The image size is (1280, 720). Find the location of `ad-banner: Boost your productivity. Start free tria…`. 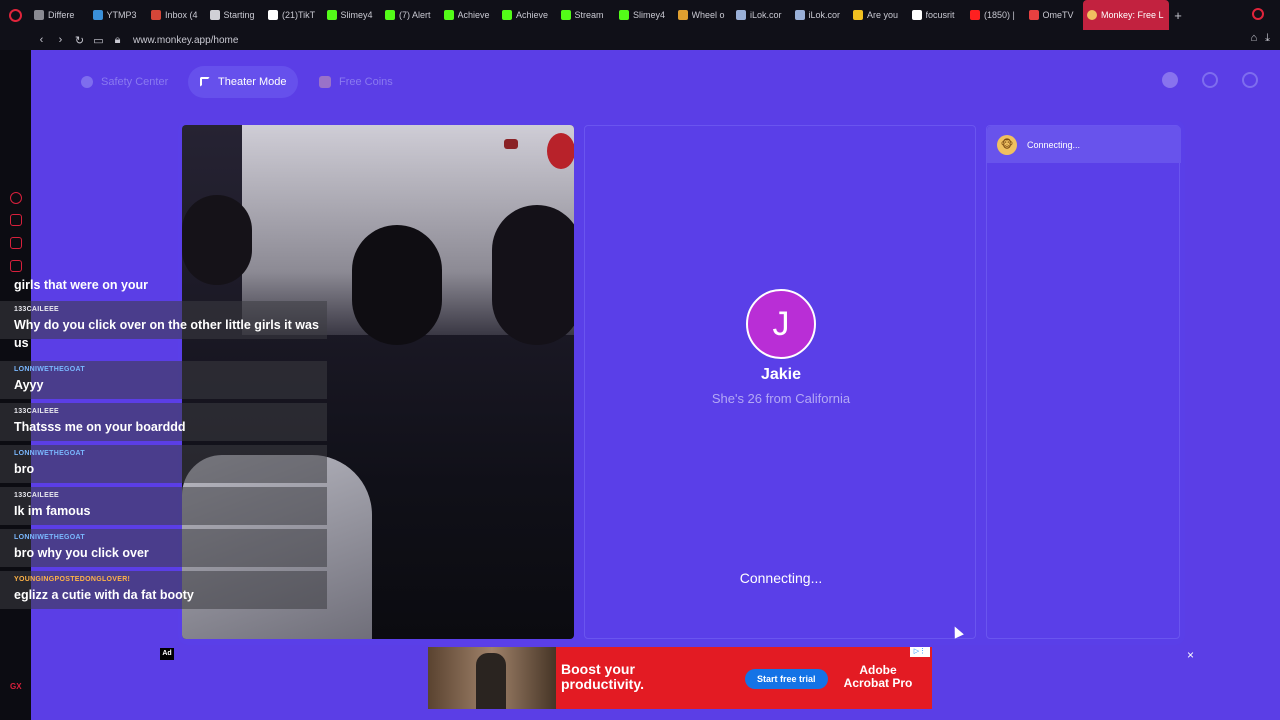

ad-banner: Boost your productivity. Start free tria… is located at coordinates (680, 678).